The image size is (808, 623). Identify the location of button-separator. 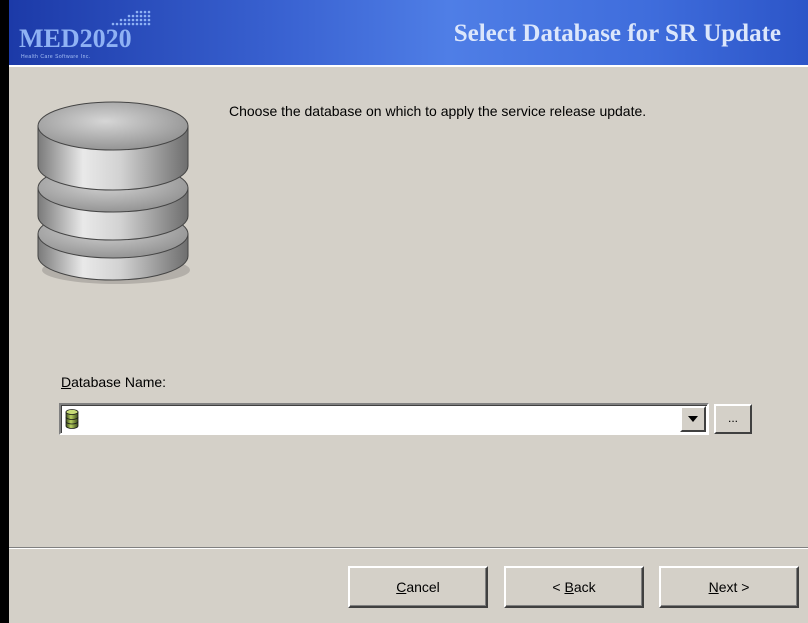
(408, 548).